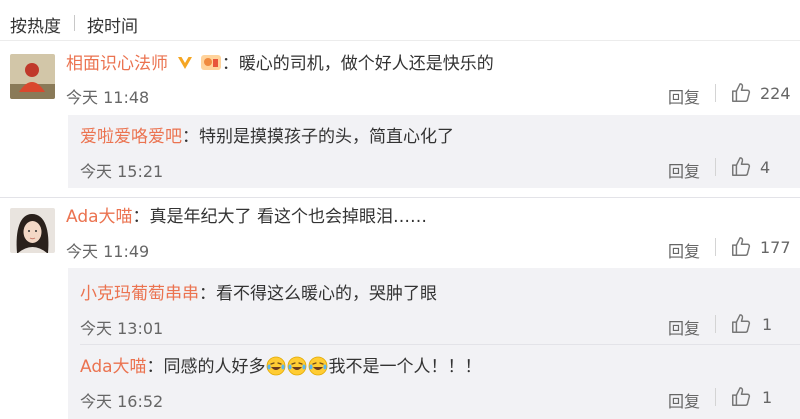 This screenshot has height=419, width=800. Describe the element at coordinates (775, 247) in the screenshot. I see `like-count: 177` at that location.